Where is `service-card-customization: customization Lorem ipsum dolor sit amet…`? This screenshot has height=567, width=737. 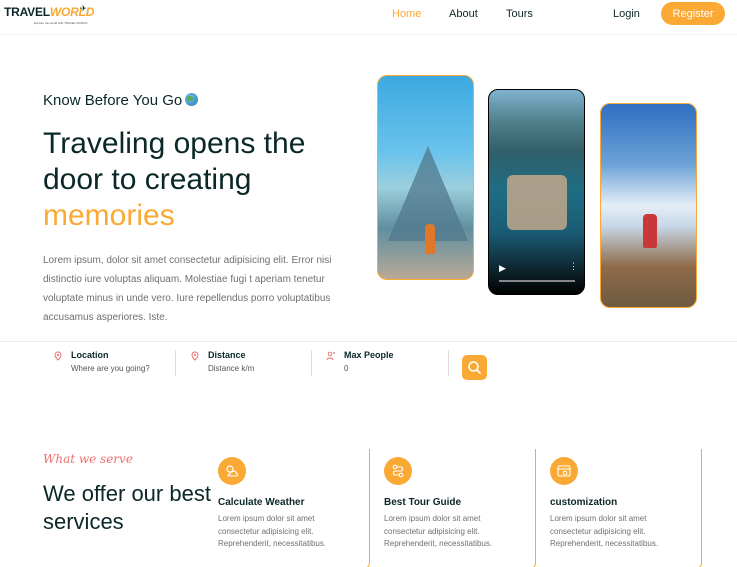
service-card-customization: customization Lorem ipsum dolor sit amet… is located at coordinates (626, 508).